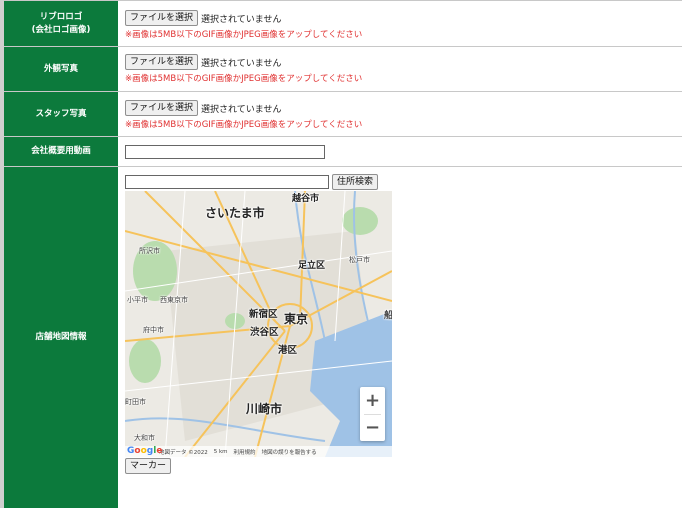 The height and width of the screenshot is (508, 699). I want to click on row-video: 会社概要用動画, so click(343, 151).